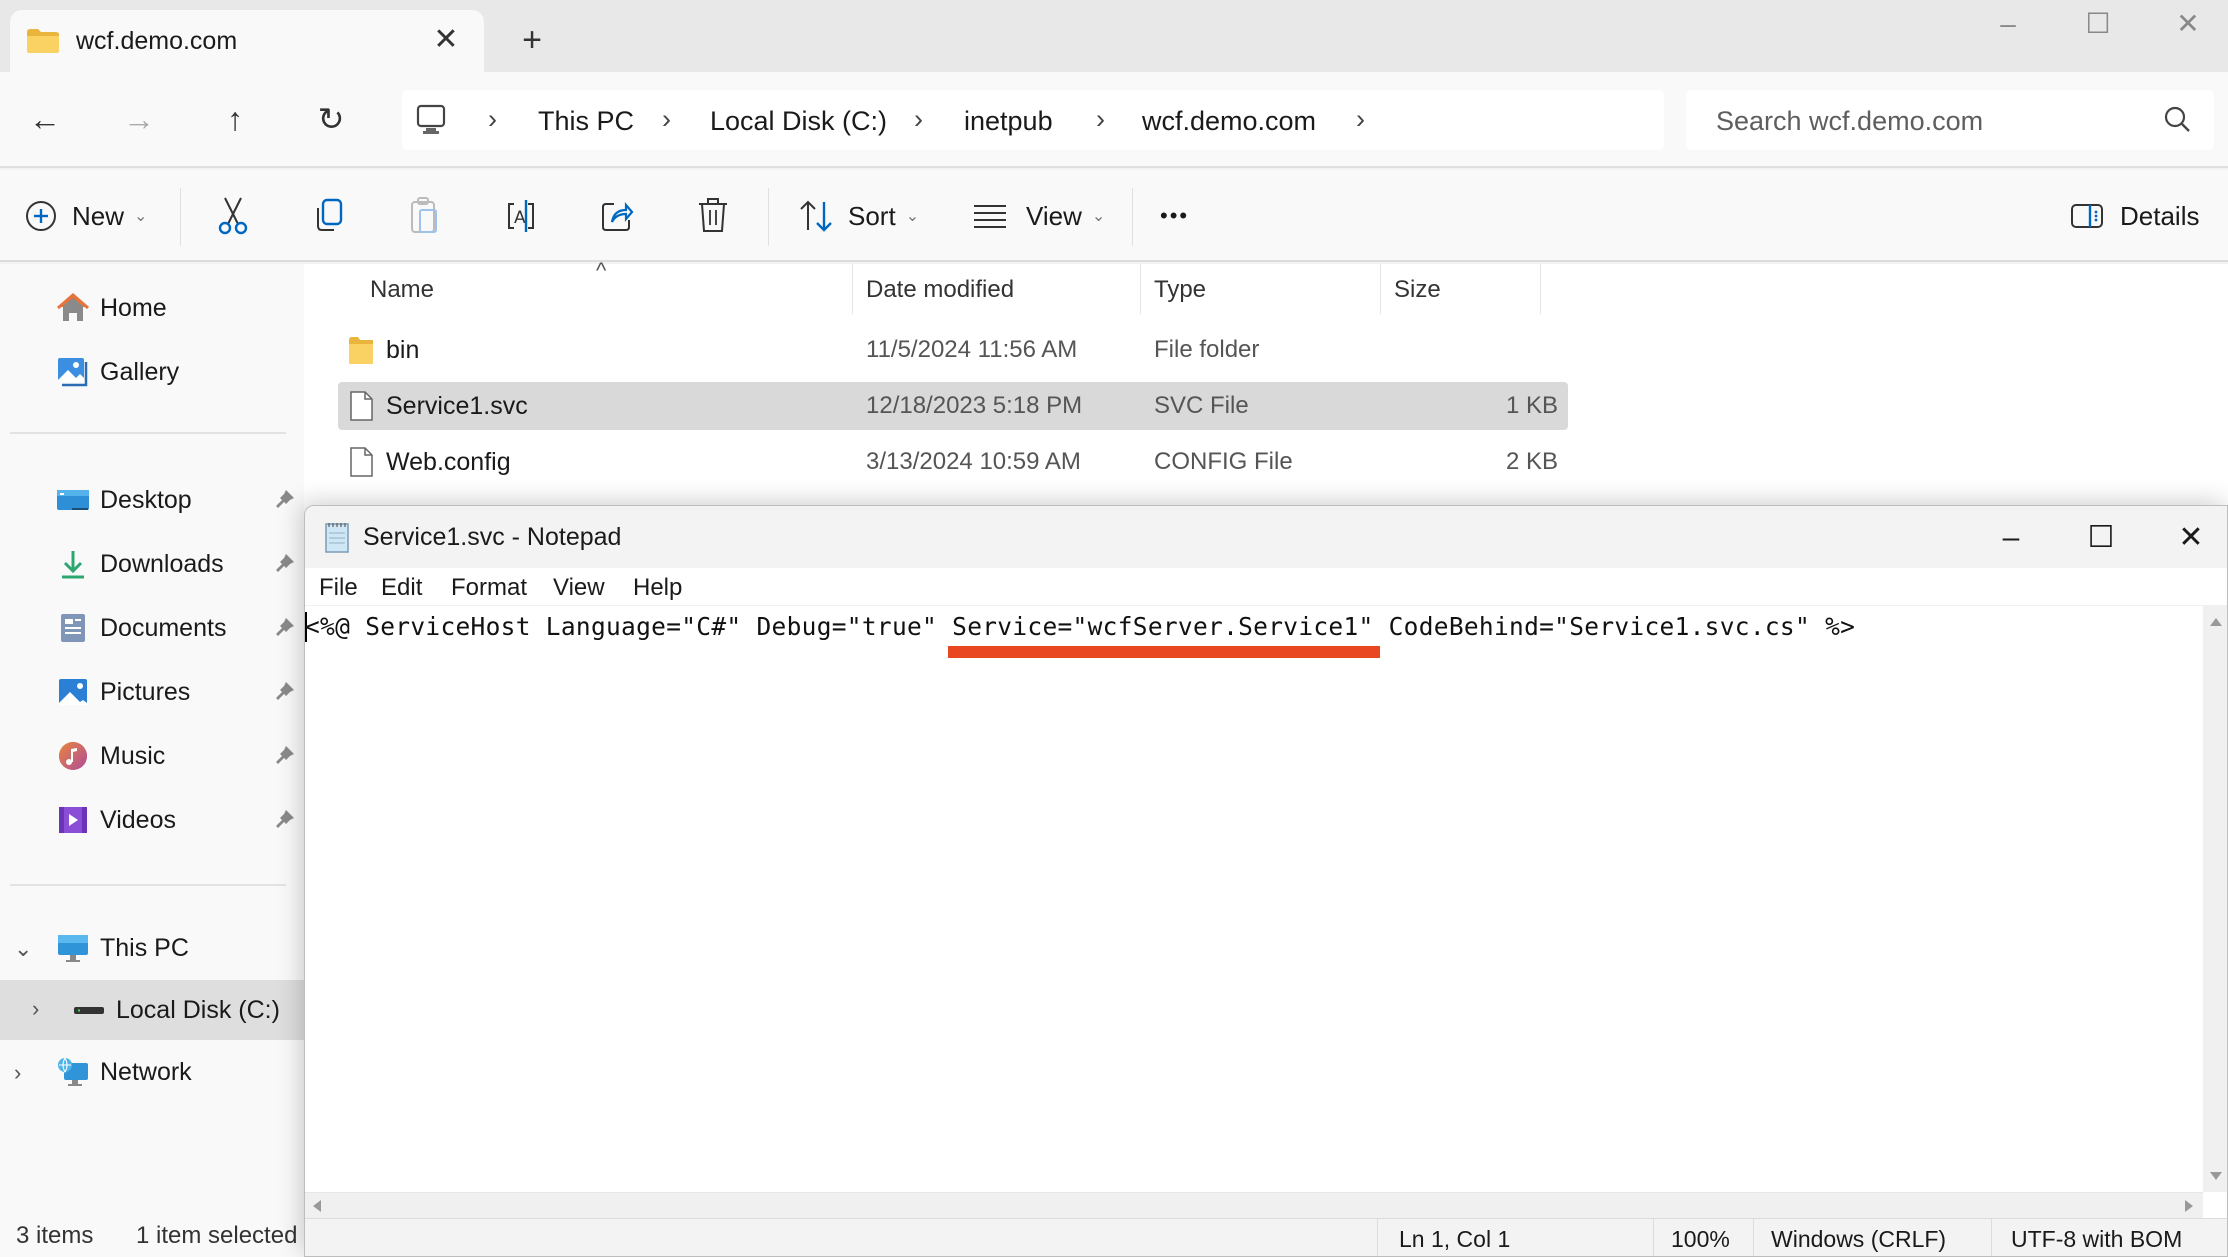 The width and height of the screenshot is (2228, 1257). What do you see at coordinates (152, 628) in the screenshot?
I see `sidebar-item-documents: Documents` at bounding box center [152, 628].